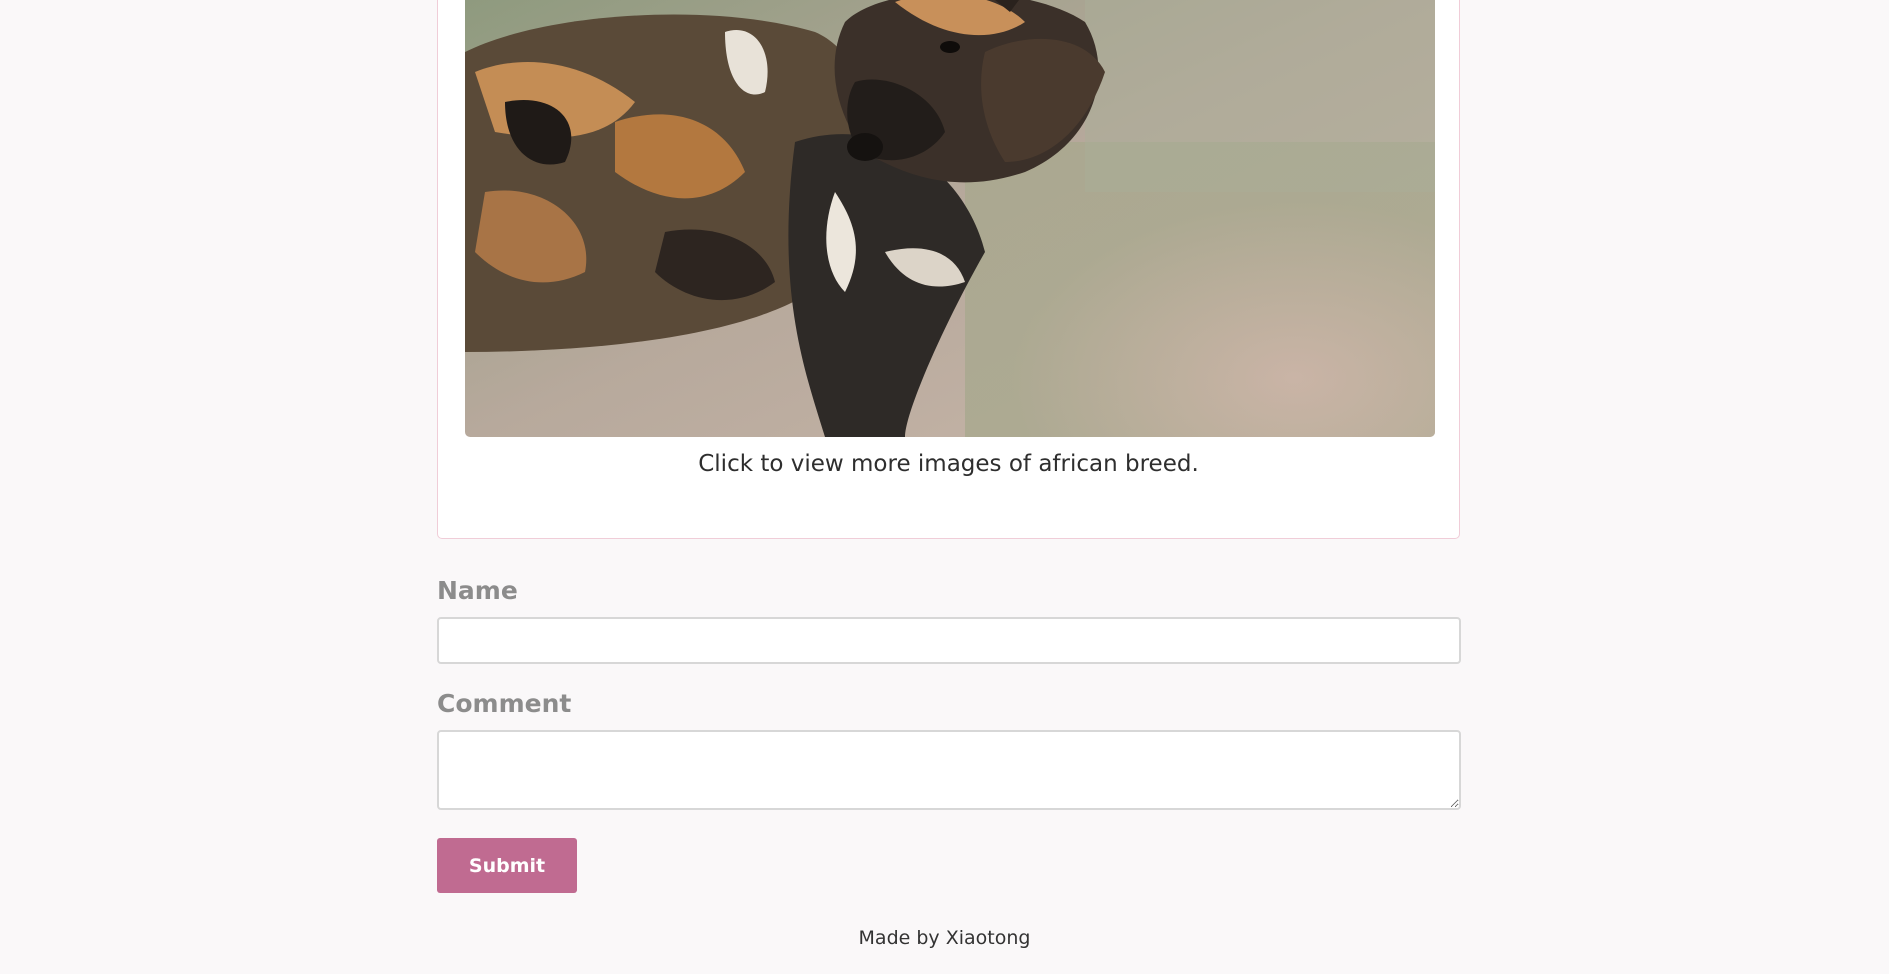 The image size is (1889, 974). What do you see at coordinates (504, 703) in the screenshot?
I see `comment-label: Comment` at bounding box center [504, 703].